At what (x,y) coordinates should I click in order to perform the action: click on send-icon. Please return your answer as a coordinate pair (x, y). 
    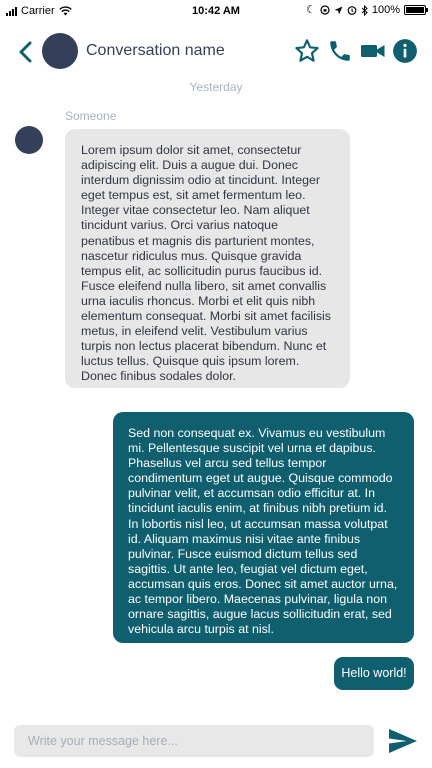
    Looking at the image, I should click on (403, 741).